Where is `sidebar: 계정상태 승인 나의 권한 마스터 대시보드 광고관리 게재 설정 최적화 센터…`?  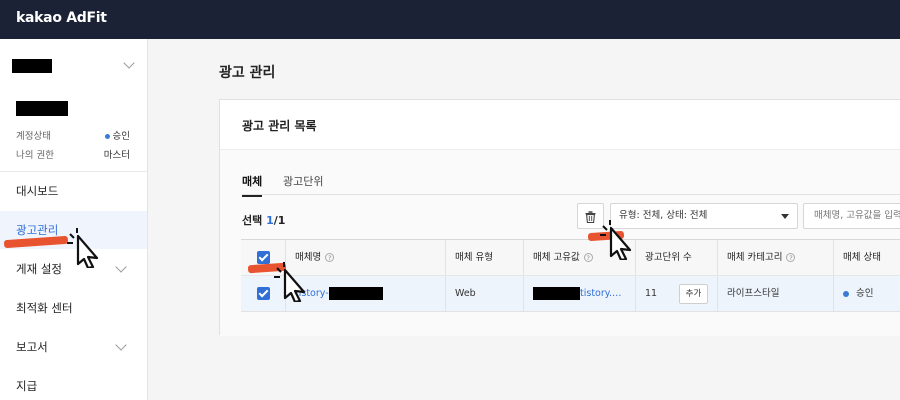
sidebar: 계정상태 승인 나의 권한 마스터 대시보드 광고관리 게재 설정 최적화 센터… is located at coordinates (74, 219).